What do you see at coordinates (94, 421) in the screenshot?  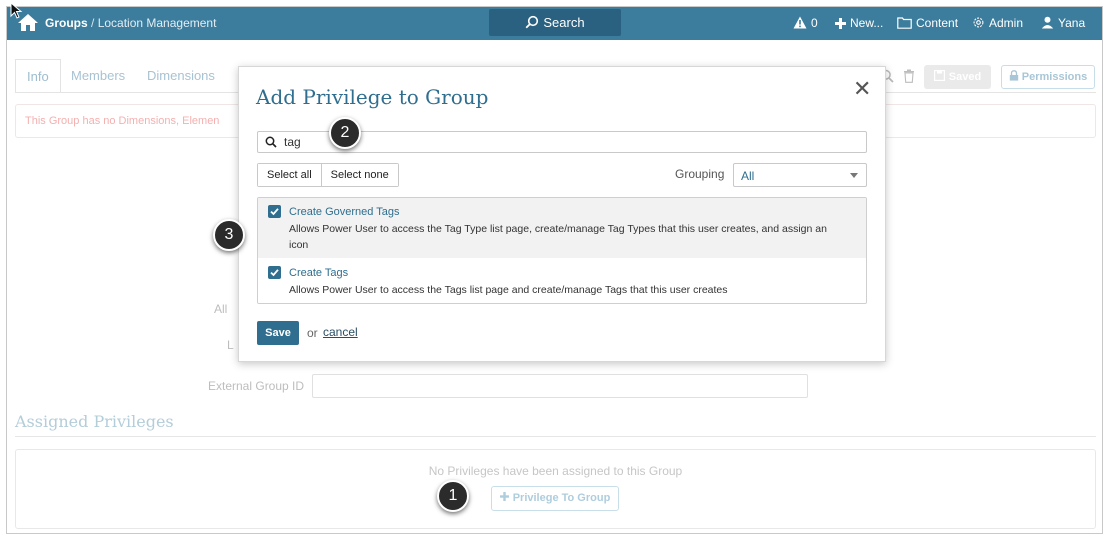 I see `assigned-privileges-title: Assigned Privileges` at bounding box center [94, 421].